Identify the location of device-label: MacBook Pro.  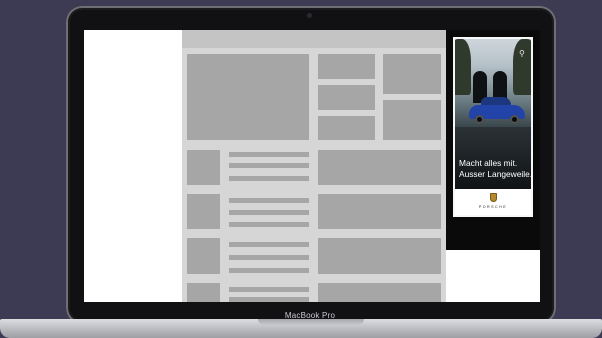
(310, 315).